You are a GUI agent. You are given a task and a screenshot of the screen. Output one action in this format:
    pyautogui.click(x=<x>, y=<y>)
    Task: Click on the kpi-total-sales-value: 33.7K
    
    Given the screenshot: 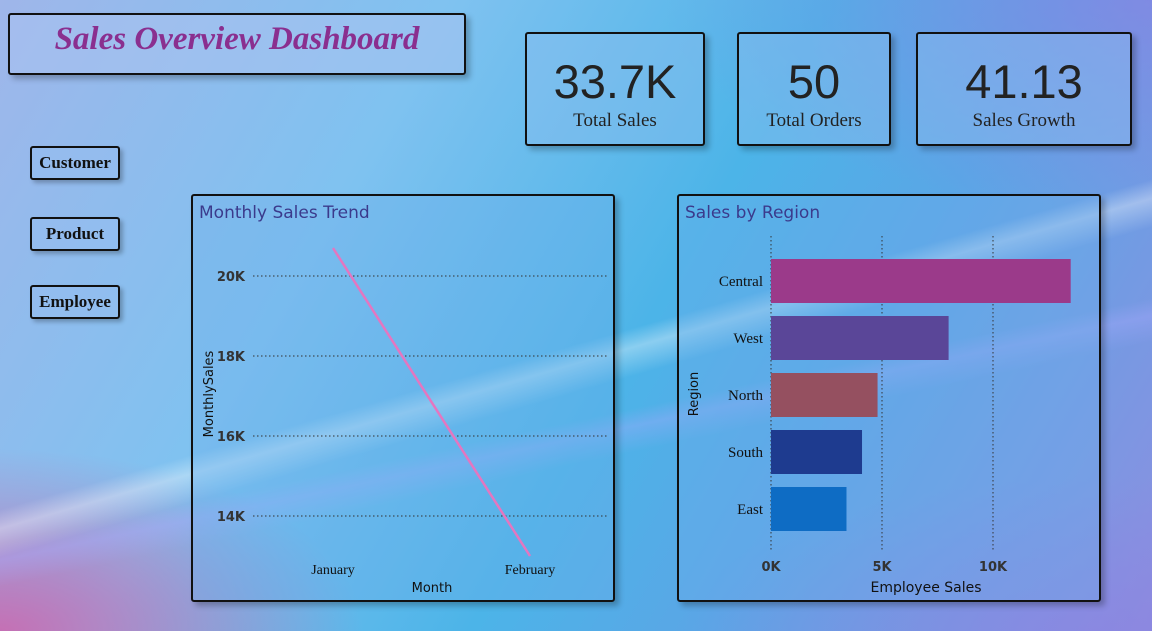 What is the action you would take?
    pyautogui.click(x=615, y=81)
    